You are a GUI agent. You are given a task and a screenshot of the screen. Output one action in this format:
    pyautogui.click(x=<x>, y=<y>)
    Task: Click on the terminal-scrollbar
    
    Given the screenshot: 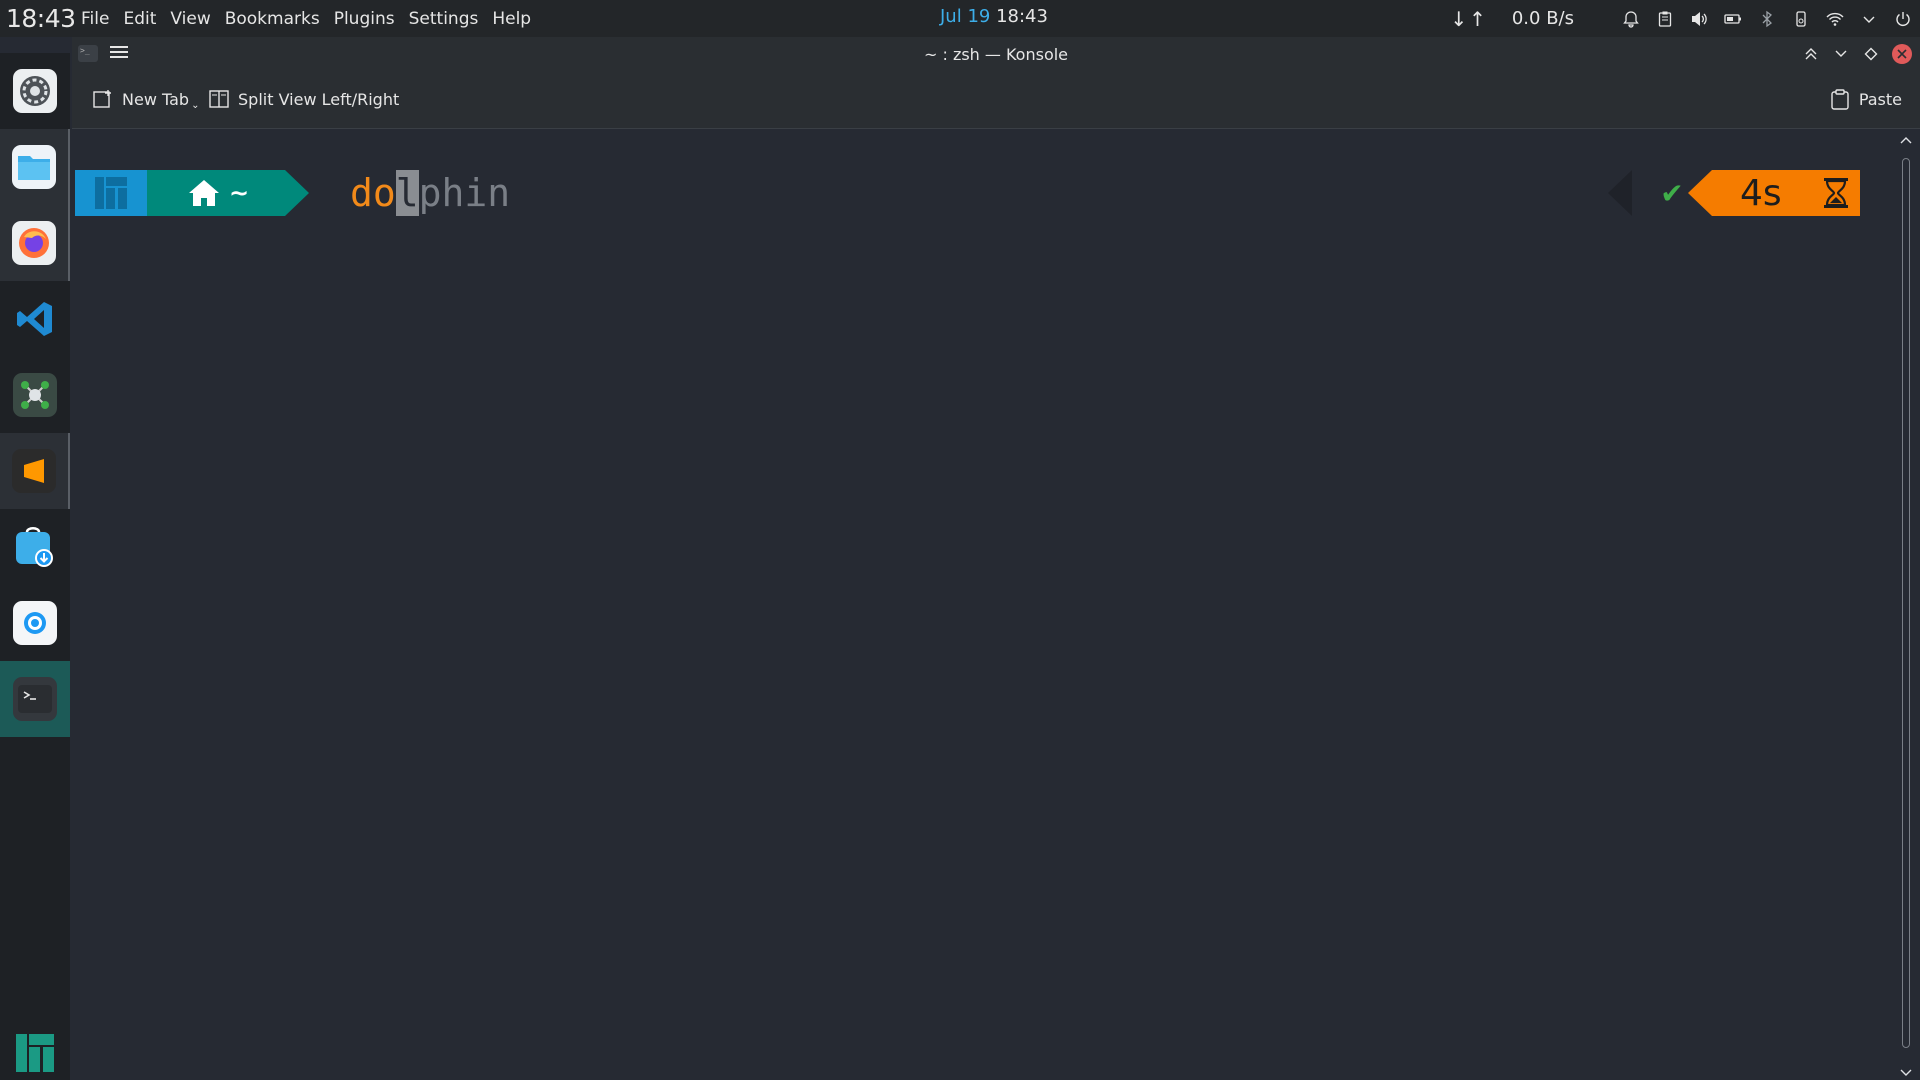 What is the action you would take?
    pyautogui.click(x=1906, y=605)
    